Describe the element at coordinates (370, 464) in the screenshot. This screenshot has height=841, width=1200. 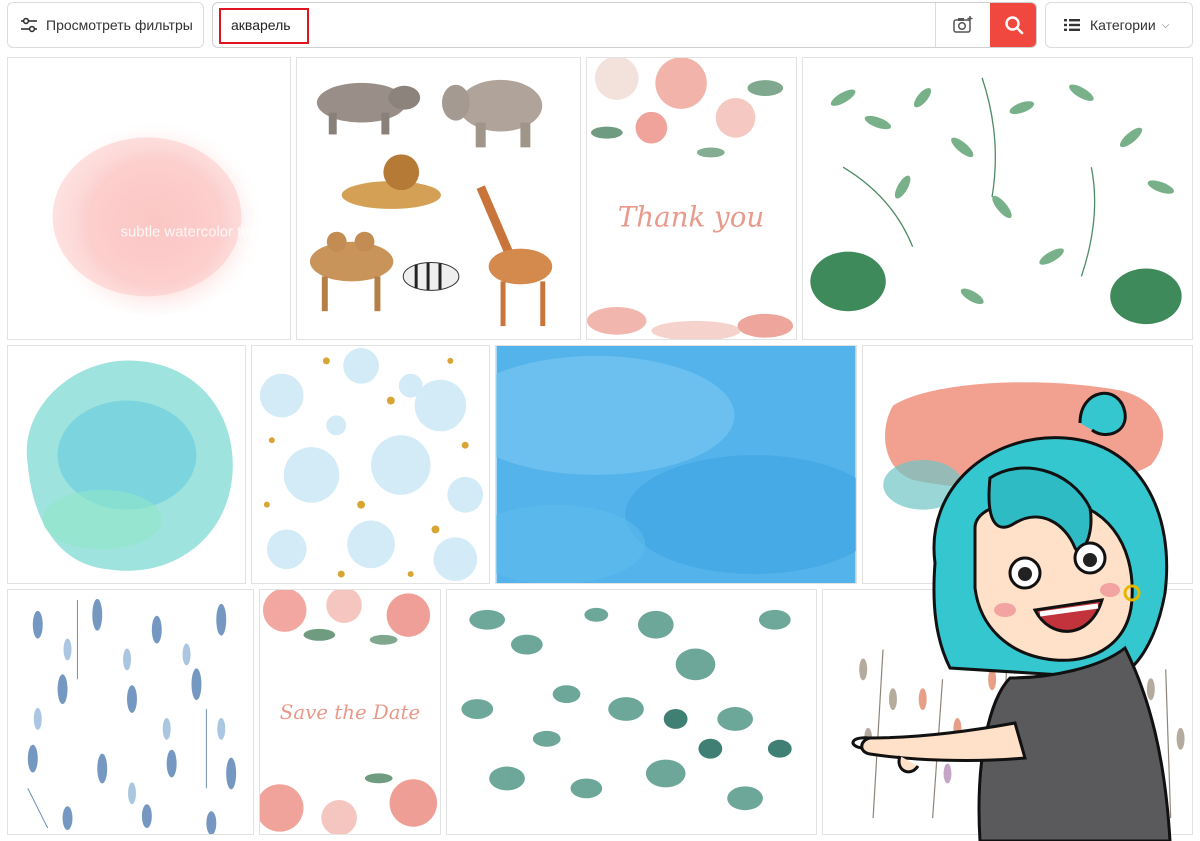
I see `tile-bubbles-gold-dots` at that location.